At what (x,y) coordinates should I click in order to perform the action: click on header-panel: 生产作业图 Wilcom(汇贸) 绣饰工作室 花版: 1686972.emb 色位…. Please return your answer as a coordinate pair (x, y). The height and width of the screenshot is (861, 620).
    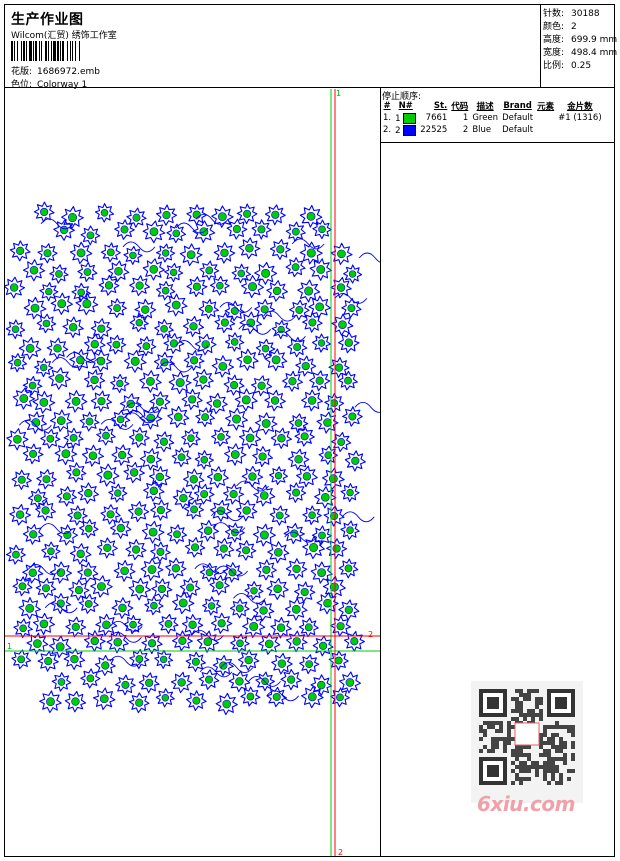
    Looking at the image, I should click on (272, 47).